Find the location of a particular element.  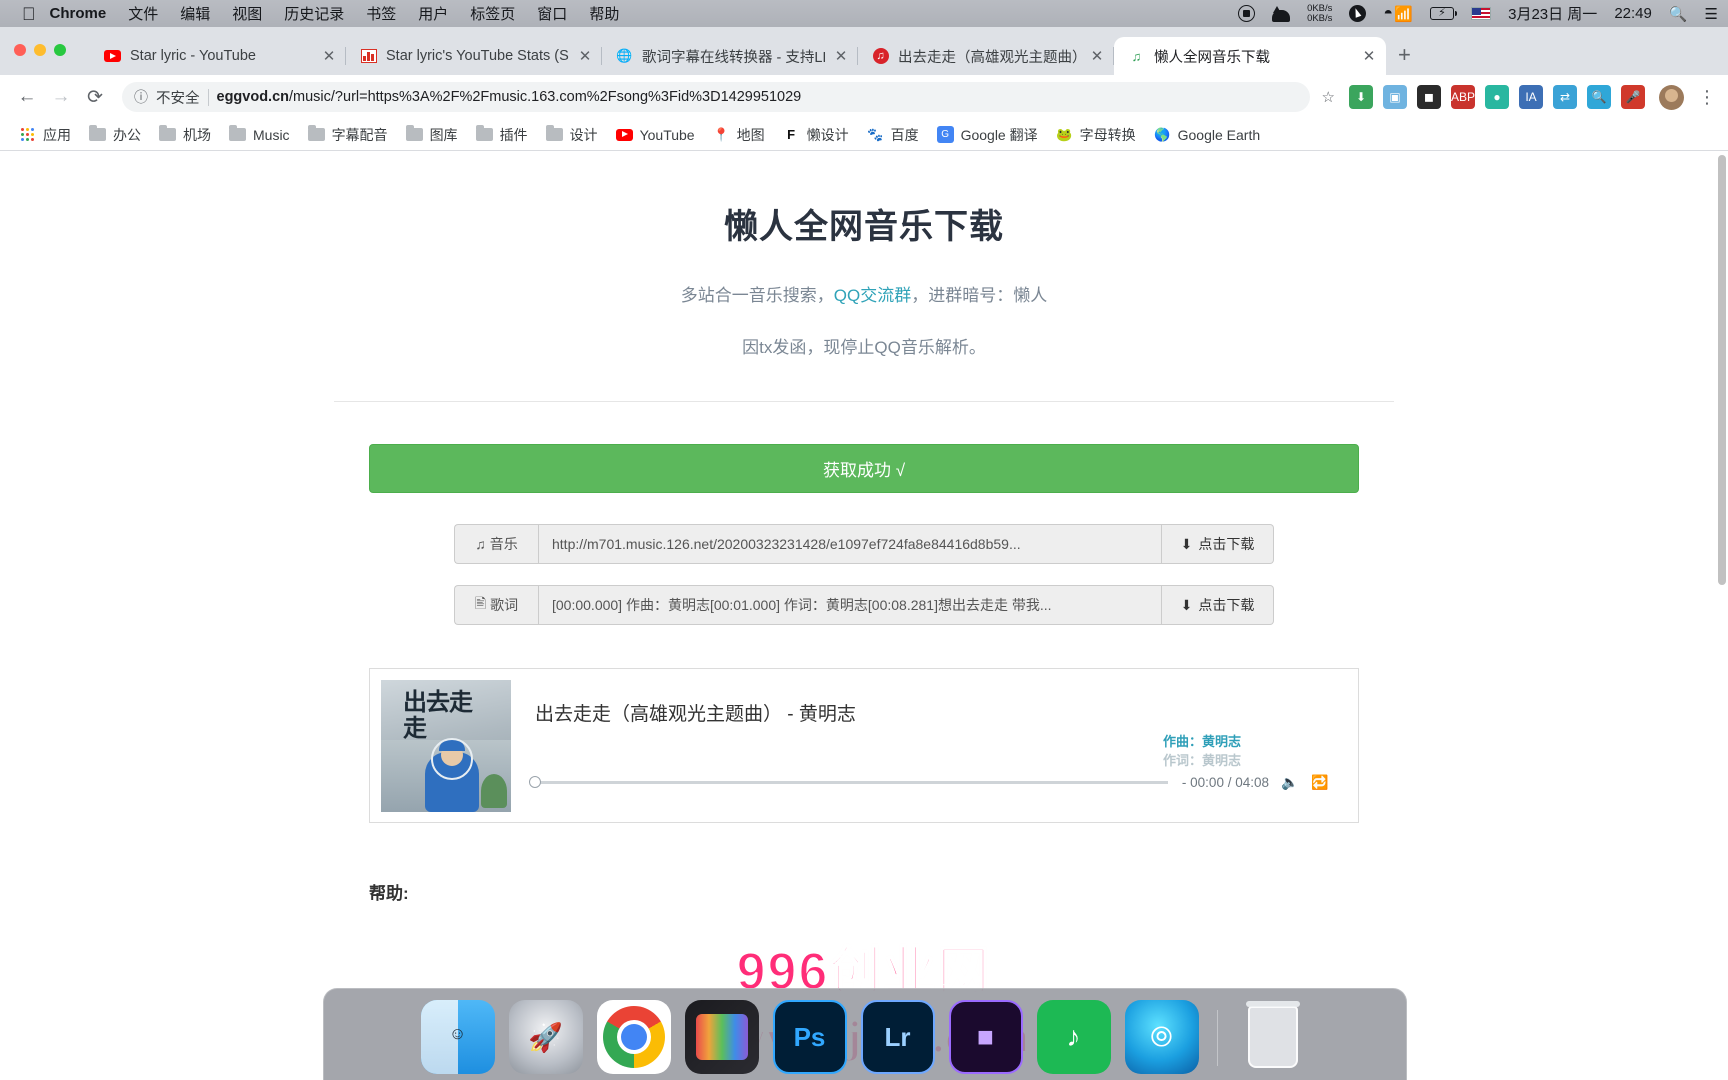

tab-music-downloader: ♫ 懒人全网音乐下载 ✕ is located at coordinates (1250, 56).